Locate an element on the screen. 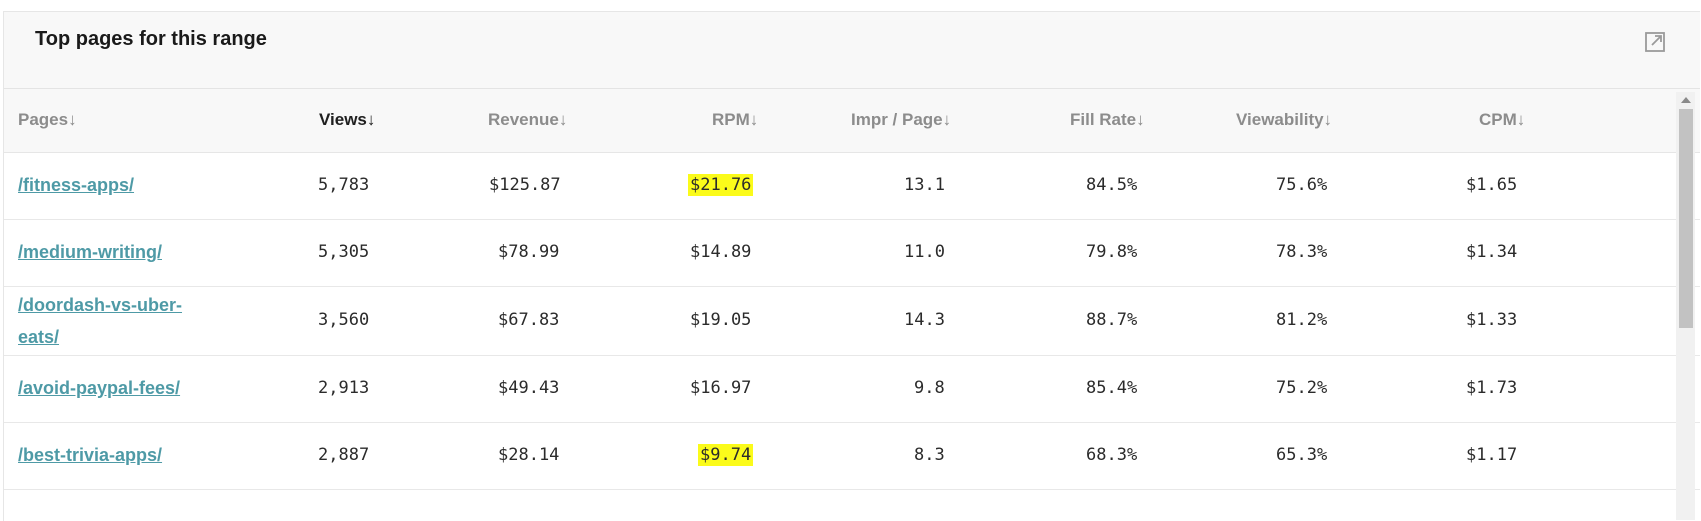 Image resolution: width=1701 pixels, height=521 pixels. rpm-highlight: $9.74 is located at coordinates (726, 455).